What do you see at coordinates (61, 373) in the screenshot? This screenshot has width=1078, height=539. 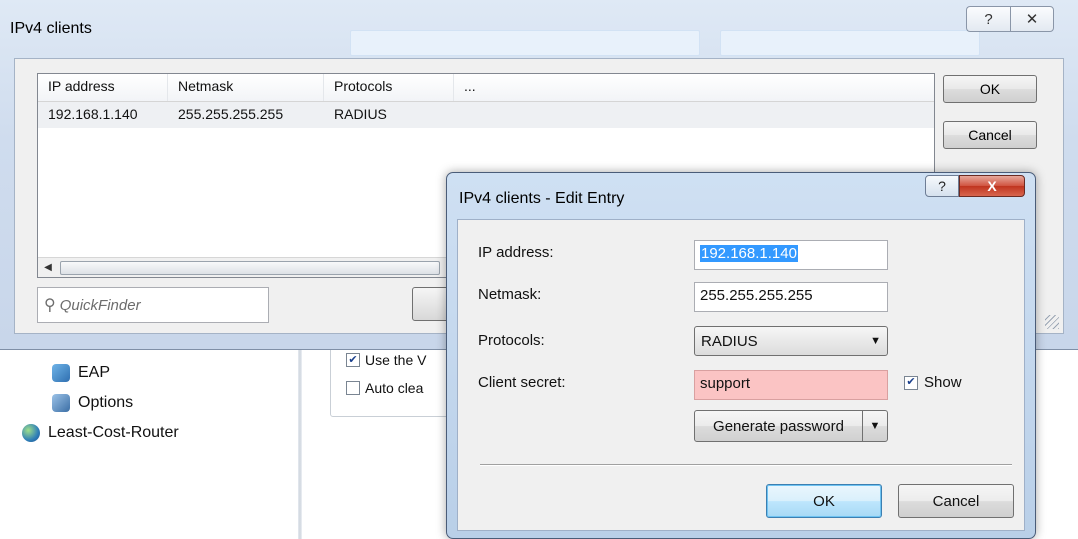 I see `eap-icon` at bounding box center [61, 373].